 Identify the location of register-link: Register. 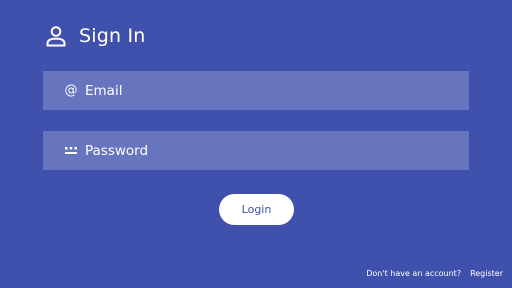
(486, 273).